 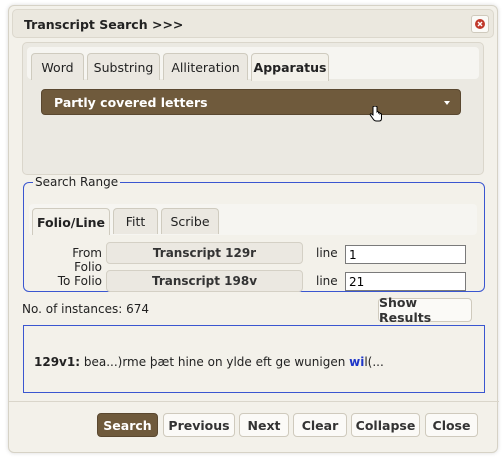 I want to click on range-tabs: Folio/Line Fitt Scribe, so click(x=253, y=219).